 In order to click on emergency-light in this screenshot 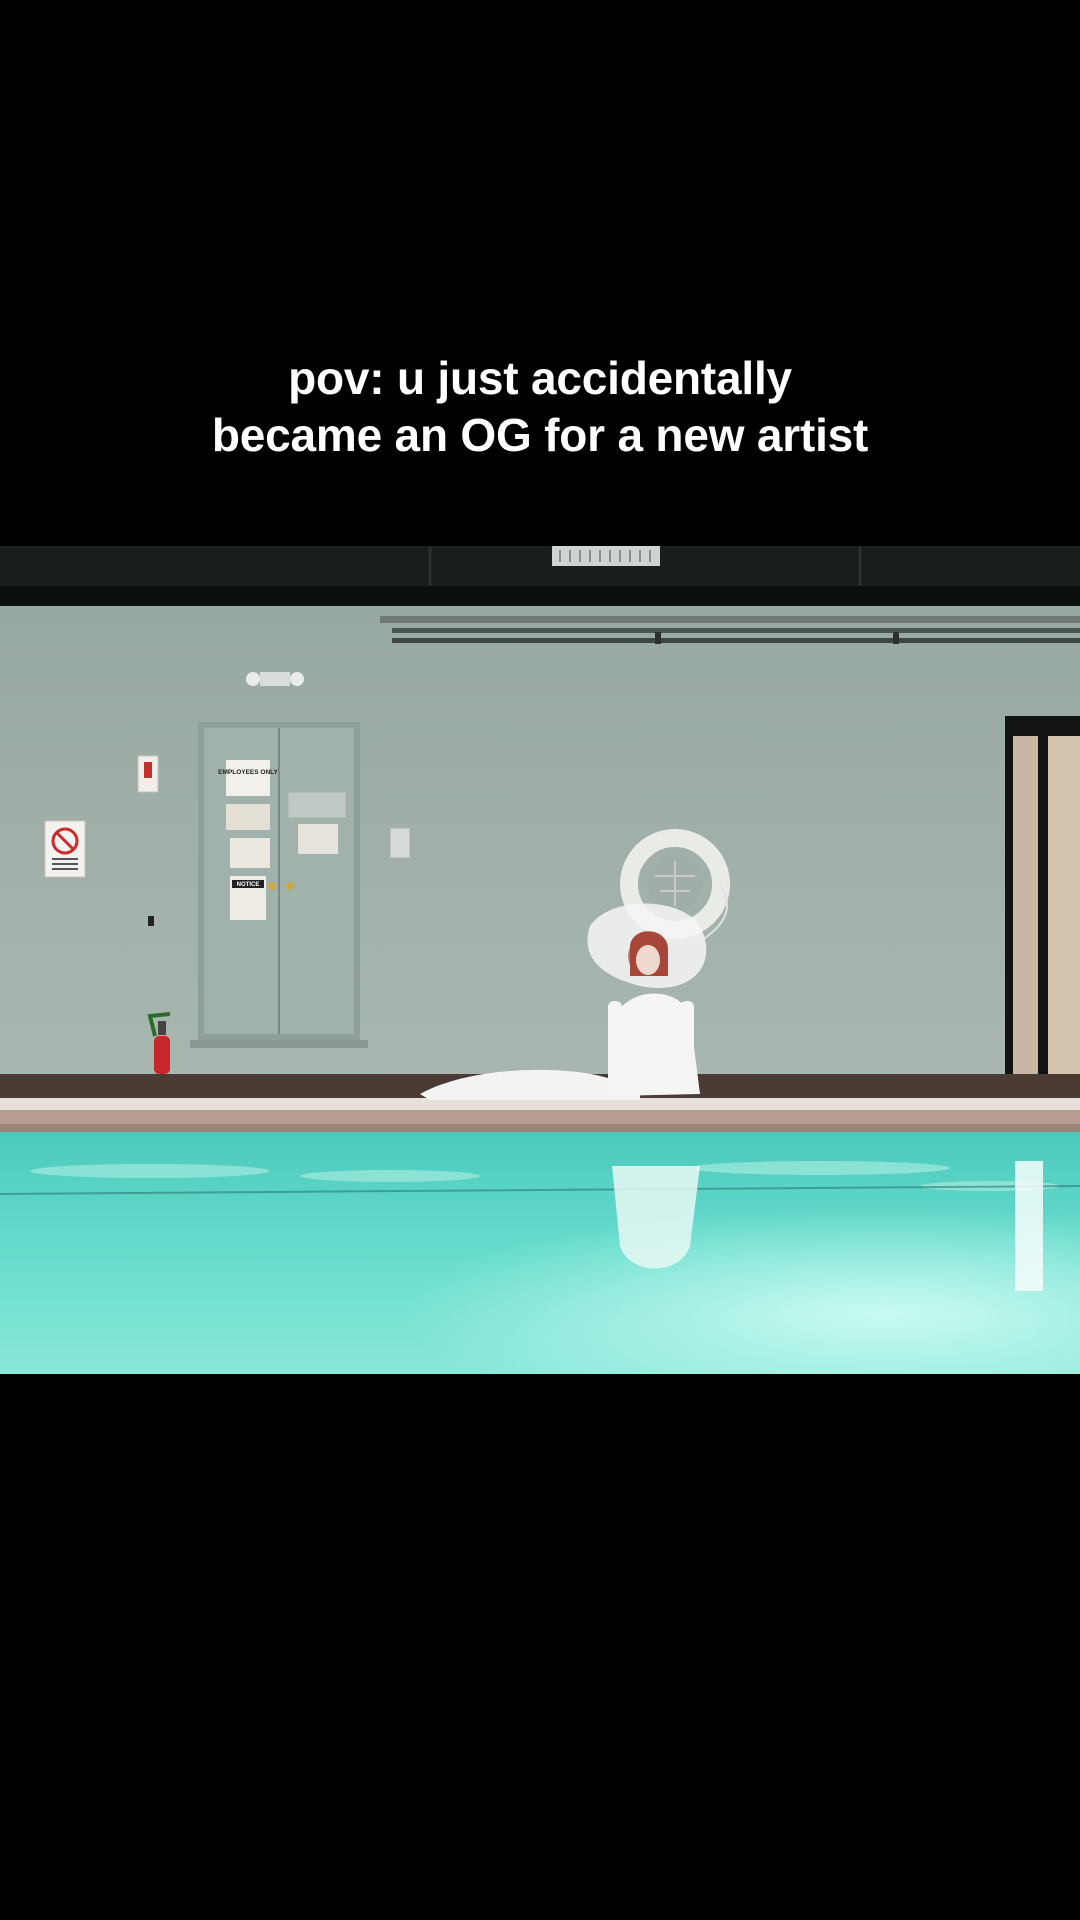, I will do `click(275, 679)`.